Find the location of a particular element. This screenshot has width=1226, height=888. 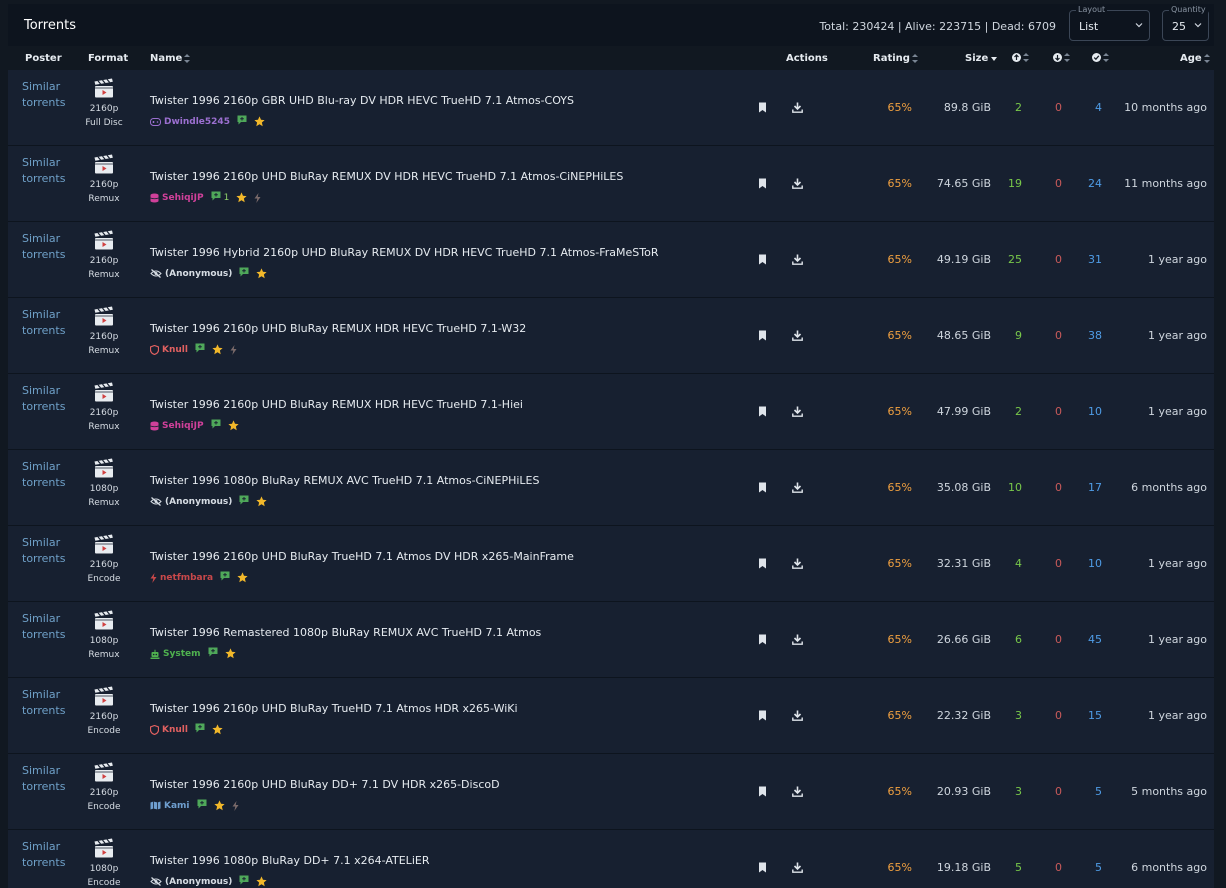

col-completed is located at coordinates (1100, 57).